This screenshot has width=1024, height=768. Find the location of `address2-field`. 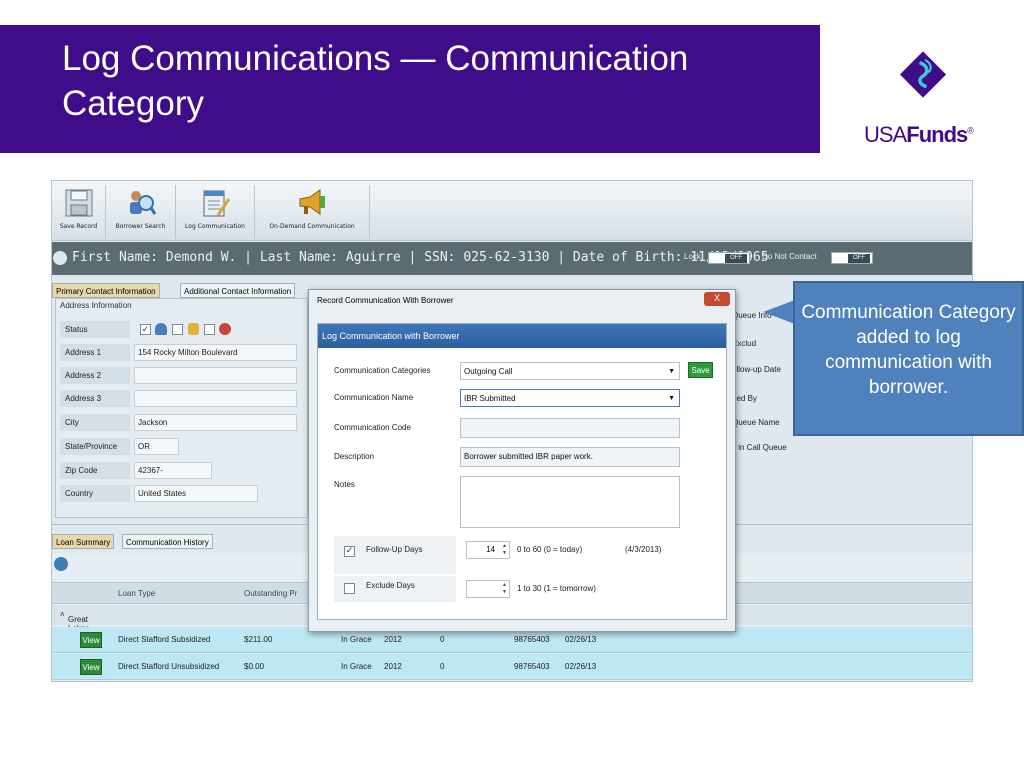

address2-field is located at coordinates (215, 375).